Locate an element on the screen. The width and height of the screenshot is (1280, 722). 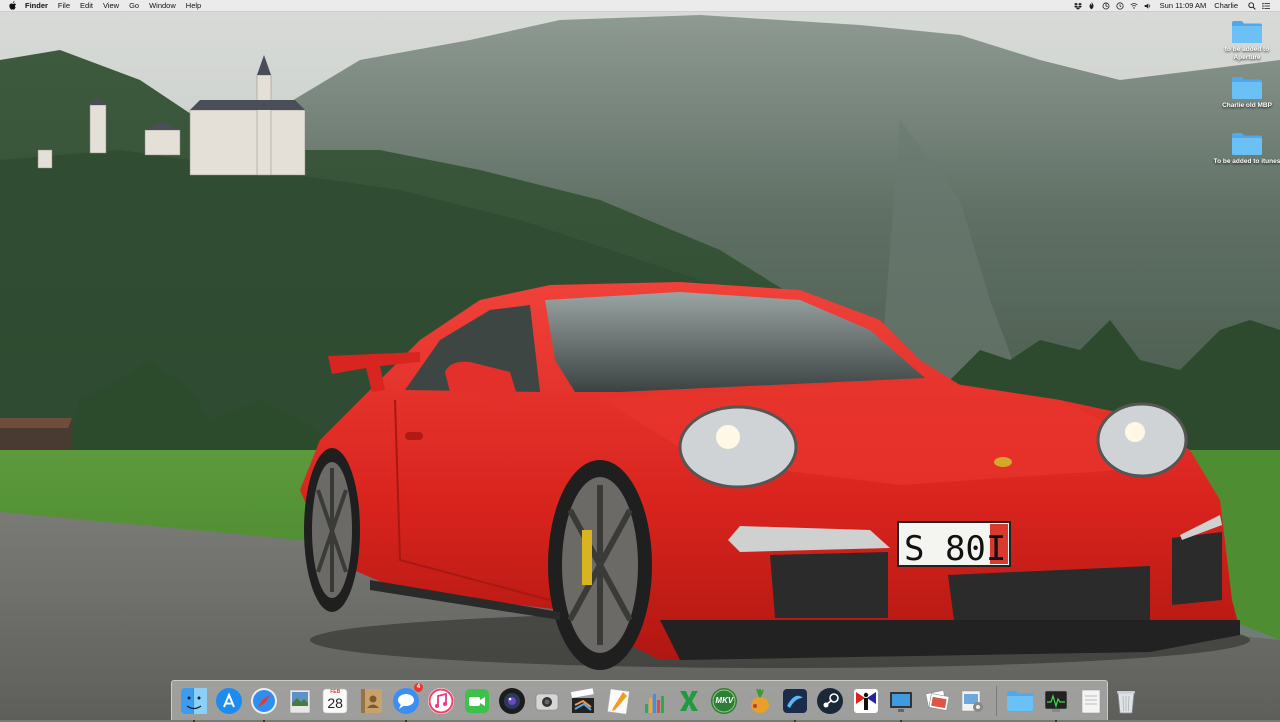
dock-steam is located at coordinates (830, 701).